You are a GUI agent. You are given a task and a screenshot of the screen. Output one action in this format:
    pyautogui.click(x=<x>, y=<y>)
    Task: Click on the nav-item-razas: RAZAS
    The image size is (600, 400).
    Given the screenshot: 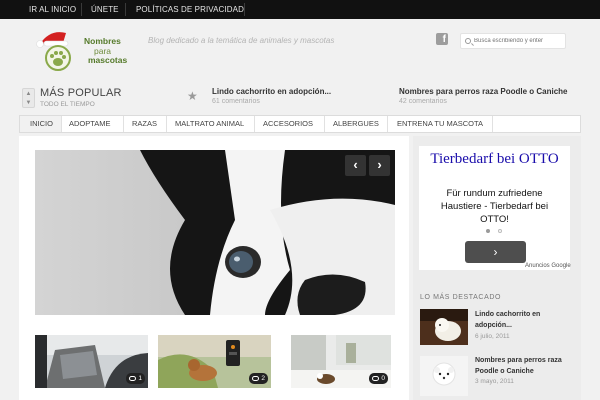 What is the action you would take?
    pyautogui.click(x=144, y=124)
    